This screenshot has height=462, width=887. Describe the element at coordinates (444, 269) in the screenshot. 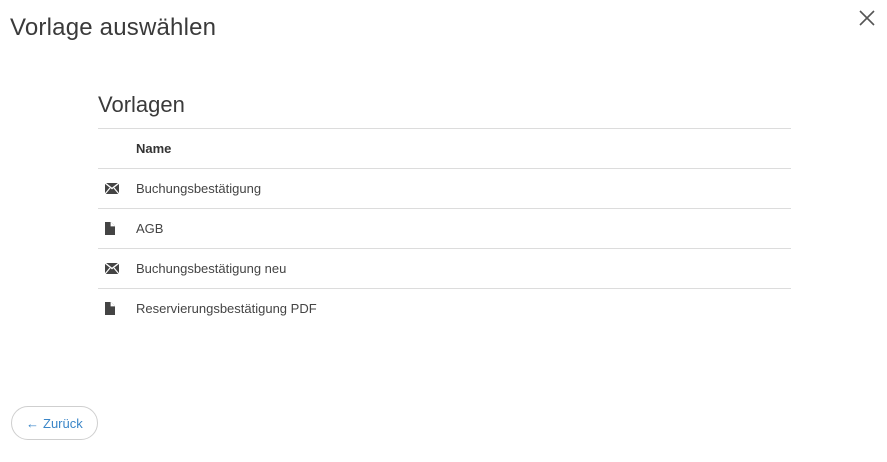

I see `table-row: Buchungsbestätigung neu` at that location.